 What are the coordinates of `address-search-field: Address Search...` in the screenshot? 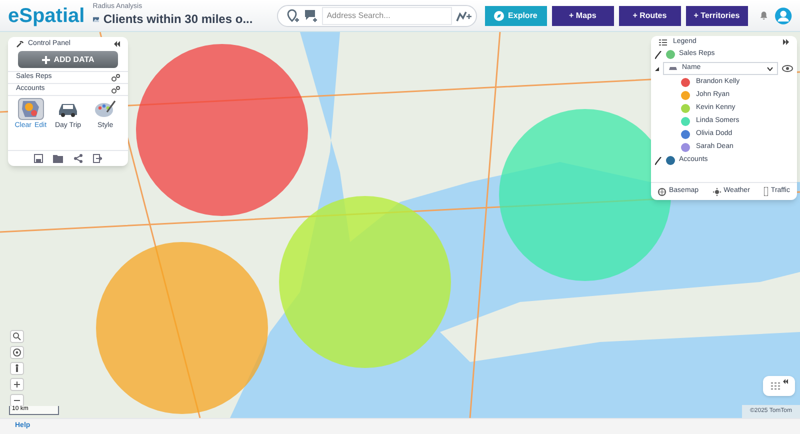 It's located at (387, 15).